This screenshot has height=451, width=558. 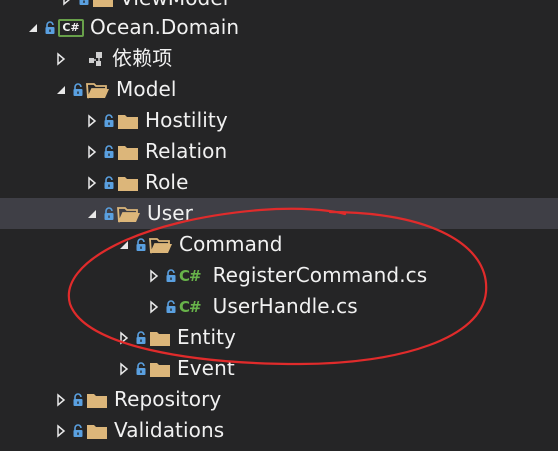 What do you see at coordinates (206, 368) in the screenshot?
I see `tree-item-label: Event` at bounding box center [206, 368].